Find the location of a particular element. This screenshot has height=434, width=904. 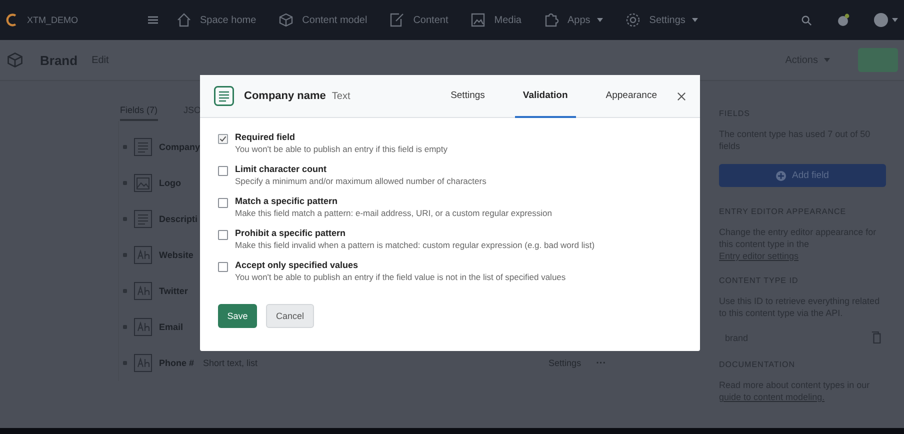

nav-link: Media is located at coordinates (496, 20).